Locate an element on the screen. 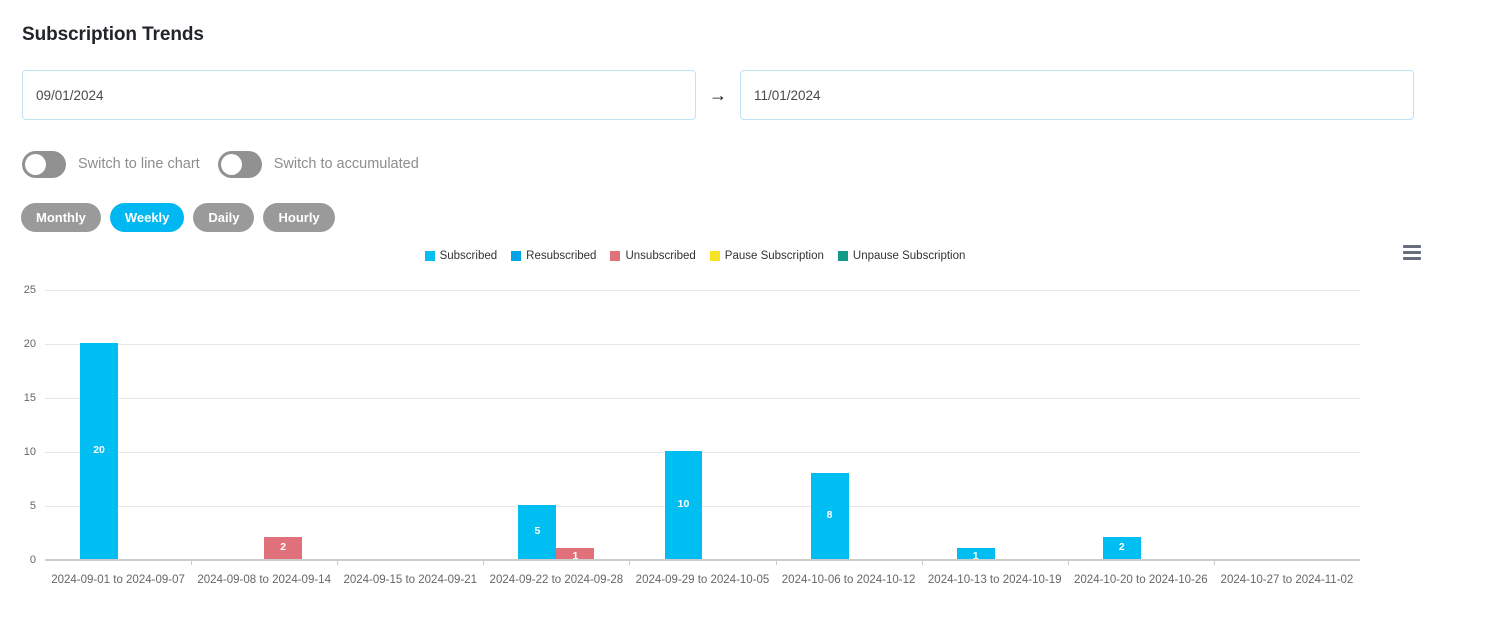 Image resolution: width=1497 pixels, height=642 pixels. y-axis-tick-label: 20 is located at coordinates (29, 344).